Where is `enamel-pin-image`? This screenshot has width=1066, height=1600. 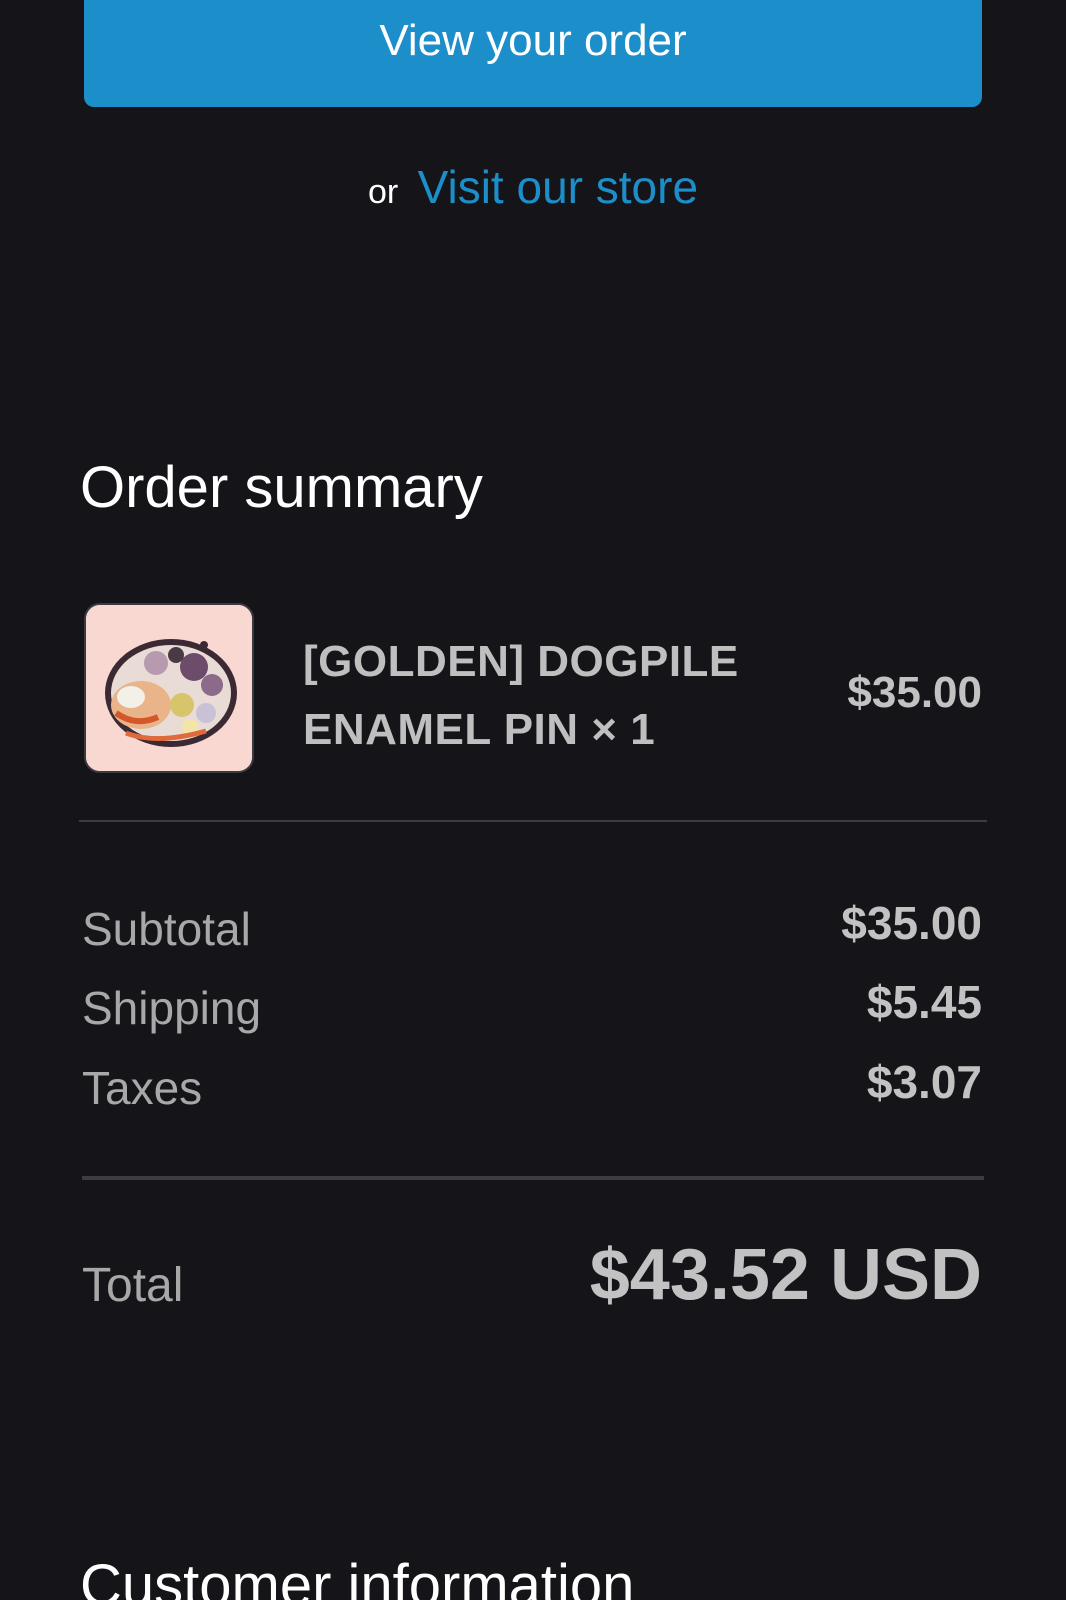
enamel-pin-image is located at coordinates (169, 688).